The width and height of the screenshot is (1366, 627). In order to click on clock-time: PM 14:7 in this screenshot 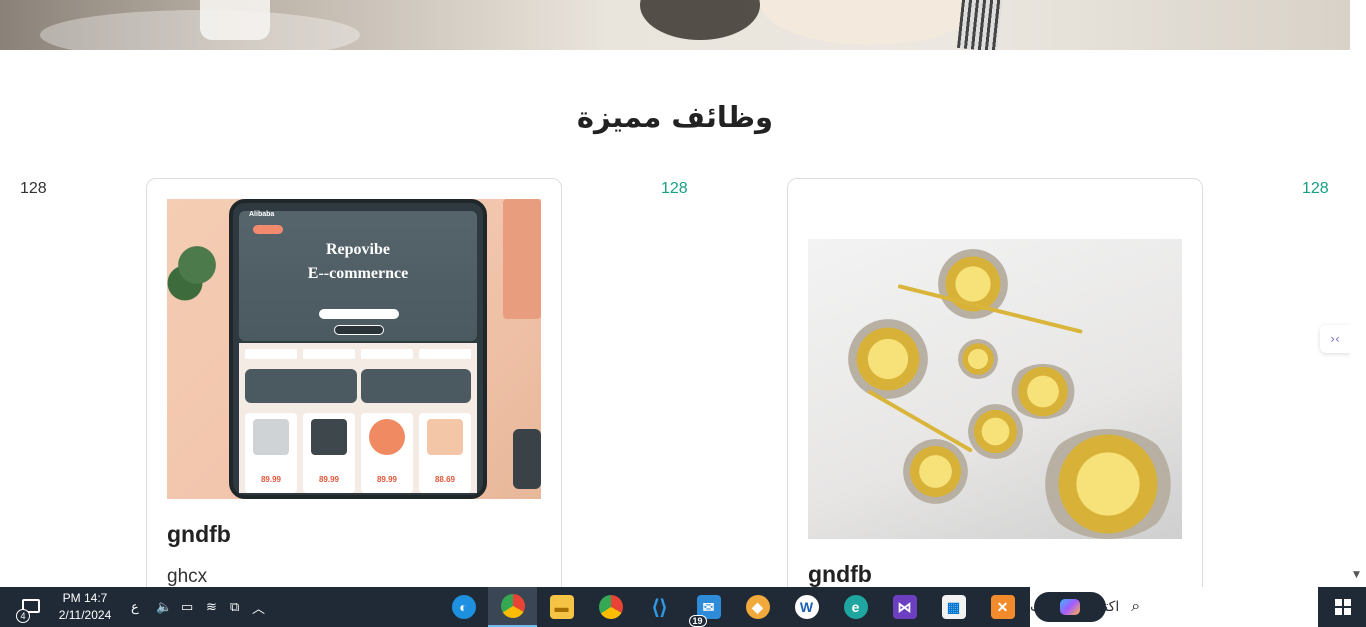, I will do `click(85, 598)`.